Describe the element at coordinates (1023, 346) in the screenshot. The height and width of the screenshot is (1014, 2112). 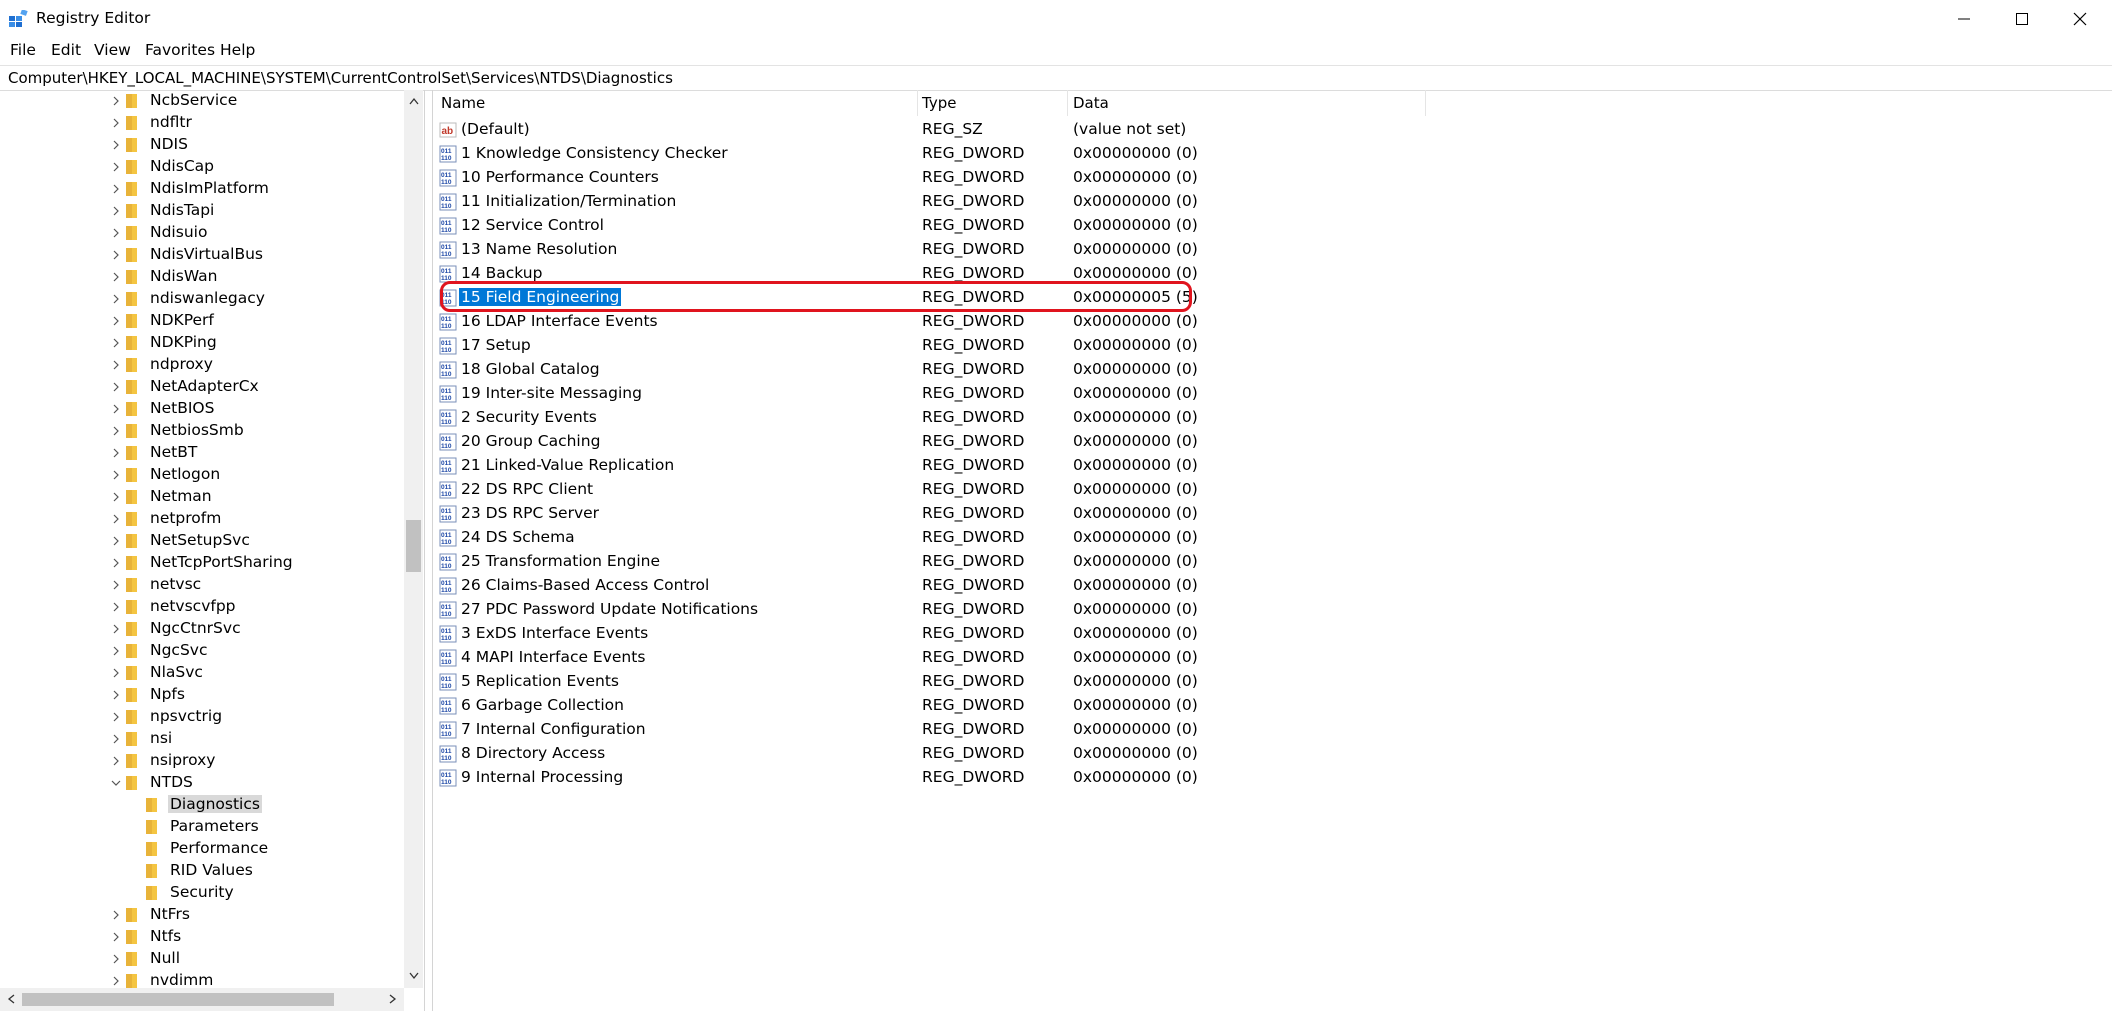
I see `value-row: 011 110 17 Setup REG_DWORD 0x00000000 (0)` at that location.